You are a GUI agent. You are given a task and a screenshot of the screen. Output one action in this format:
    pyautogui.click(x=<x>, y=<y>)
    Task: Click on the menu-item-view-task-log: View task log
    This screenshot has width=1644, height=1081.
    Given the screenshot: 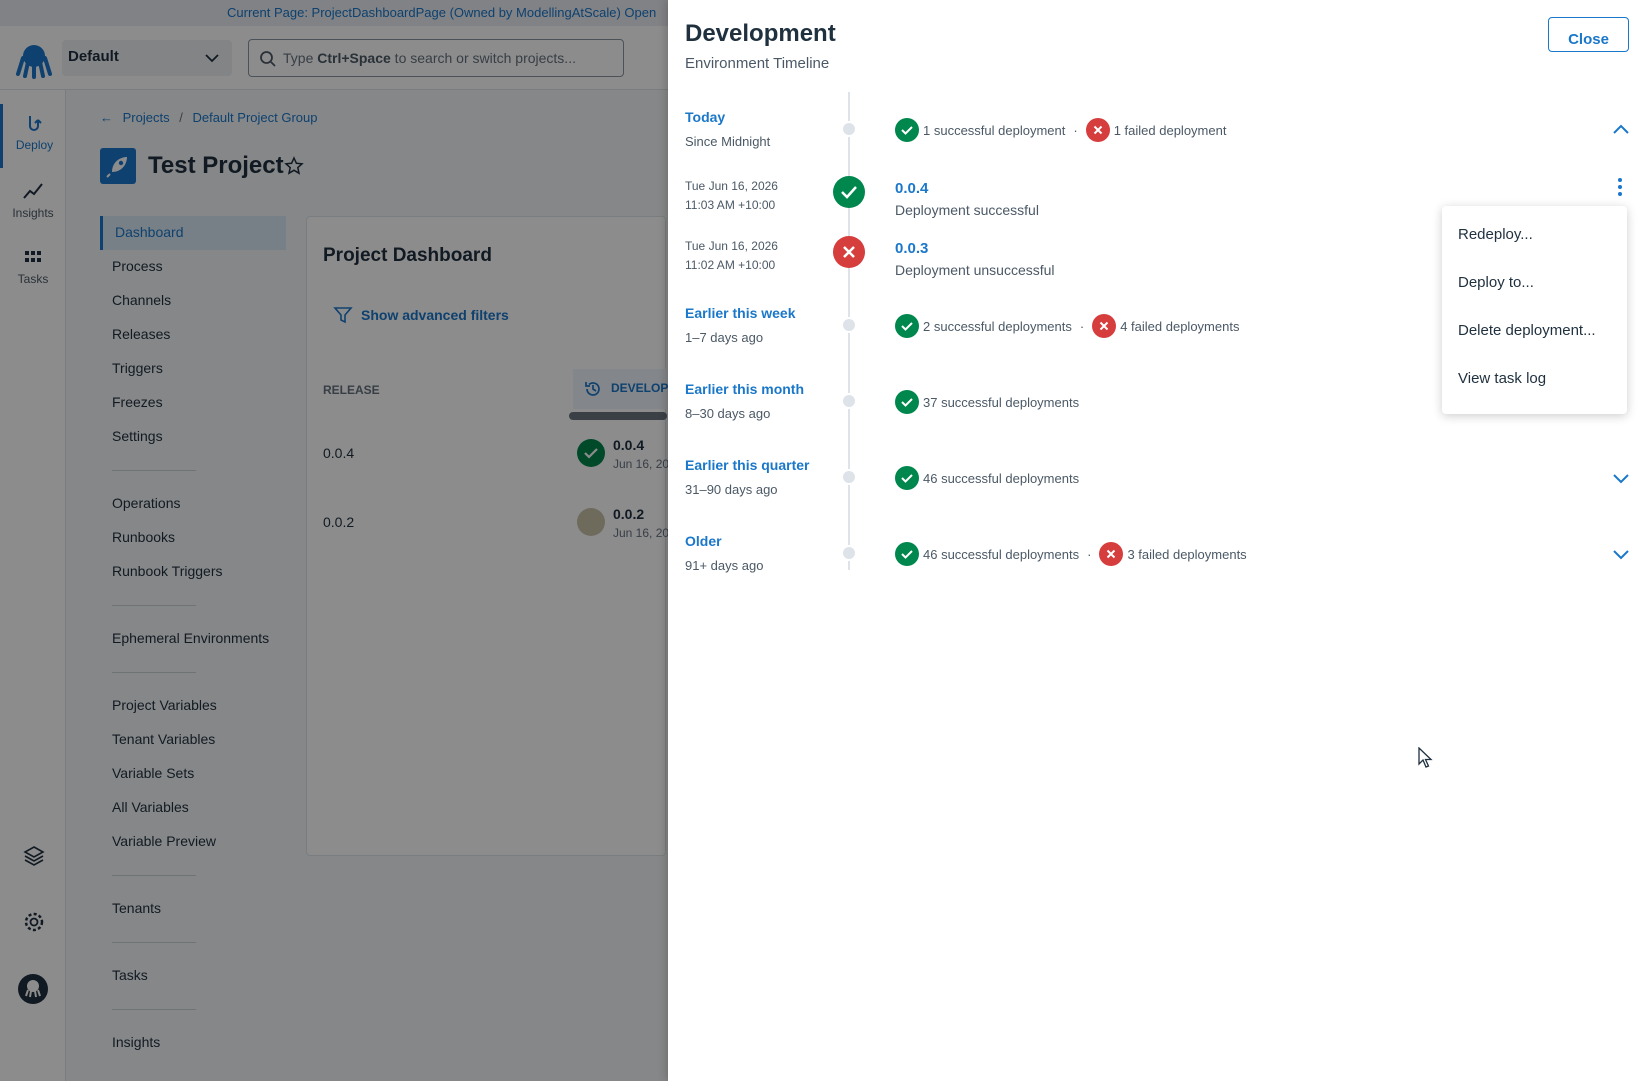 What is the action you would take?
    pyautogui.click(x=1534, y=380)
    